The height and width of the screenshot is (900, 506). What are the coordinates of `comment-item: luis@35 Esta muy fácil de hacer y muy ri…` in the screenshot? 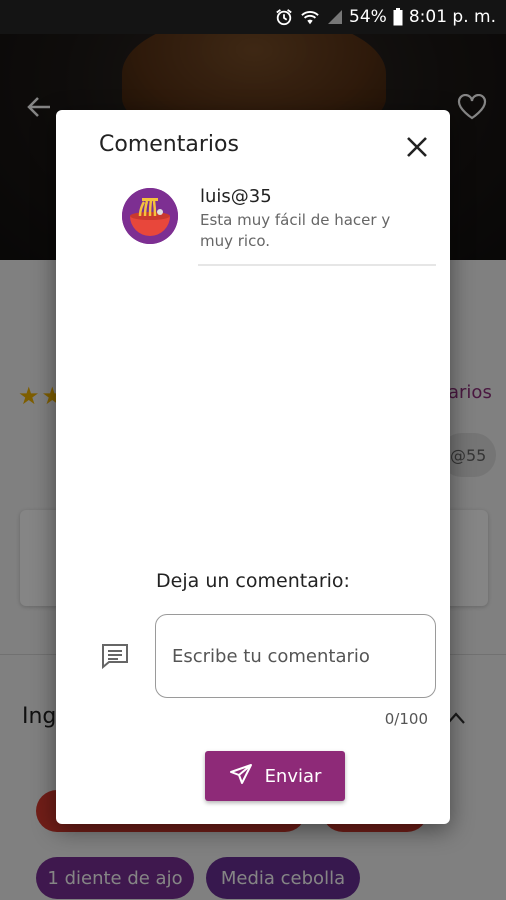 It's located at (278, 225).